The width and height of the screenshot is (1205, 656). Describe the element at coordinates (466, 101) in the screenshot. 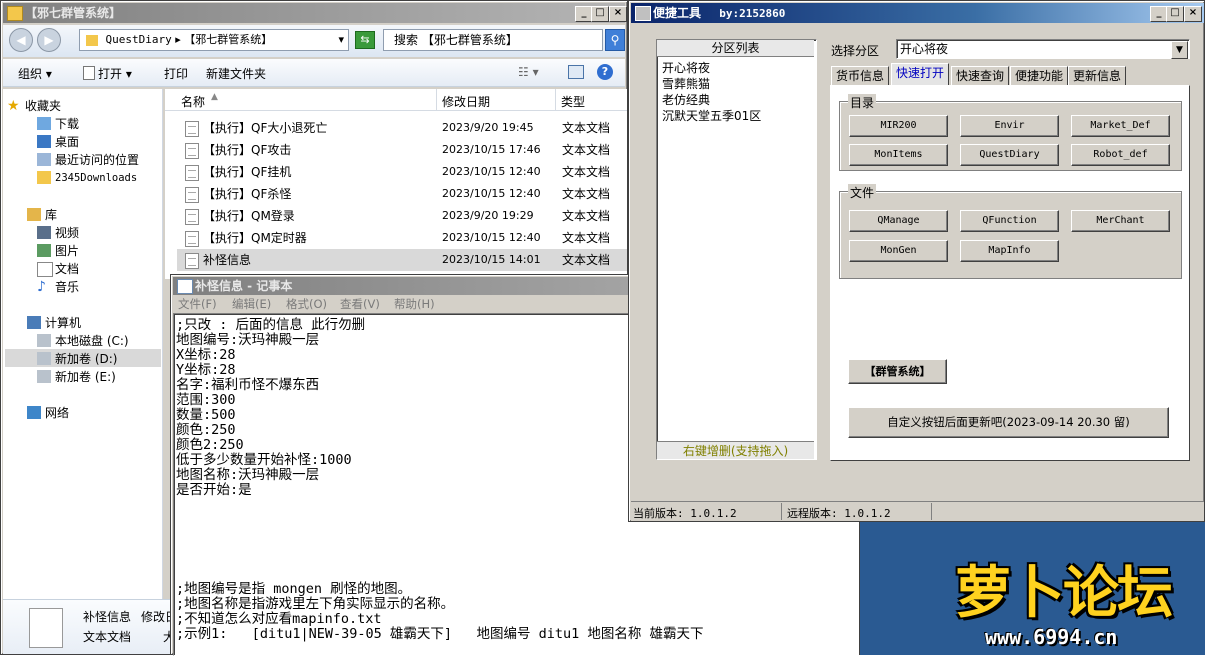

I see `column-date: 修改日期` at that location.